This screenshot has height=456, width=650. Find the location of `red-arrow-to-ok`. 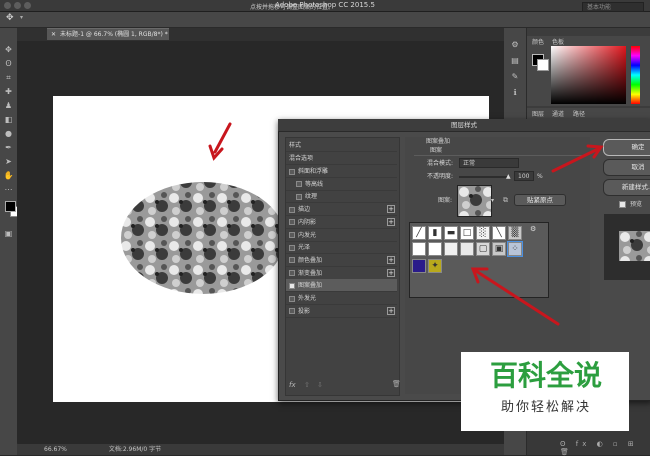

red-arrow-to-ok is located at coordinates (577, 158).